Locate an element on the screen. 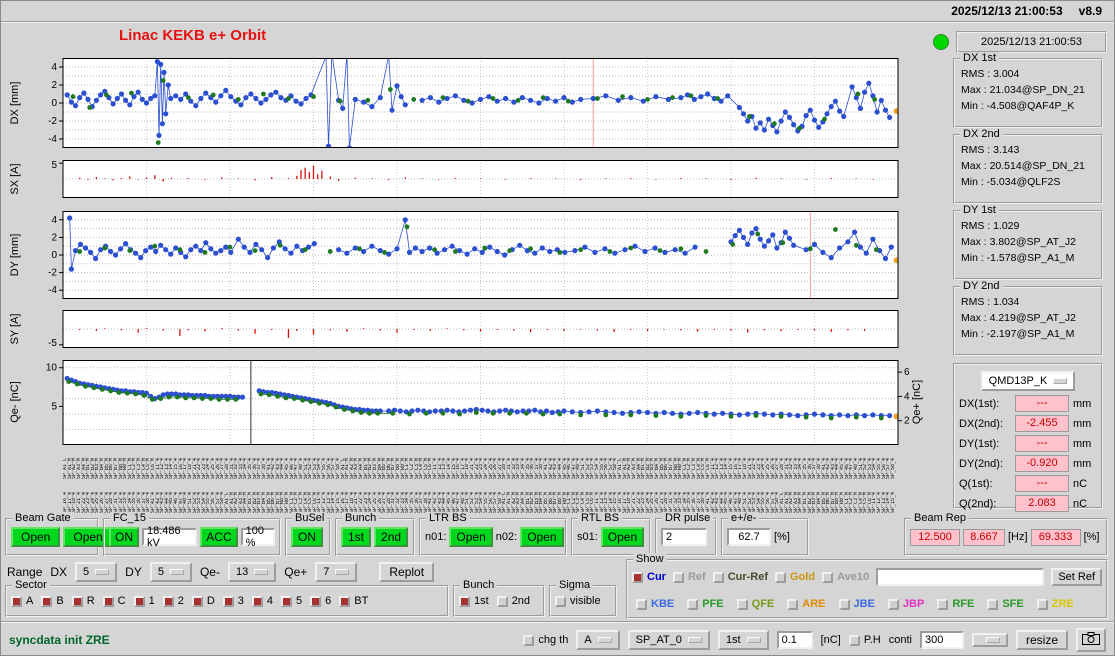 This screenshot has height=656, width=1115. bunch-2nd-button: 2nd is located at coordinates (391, 537).